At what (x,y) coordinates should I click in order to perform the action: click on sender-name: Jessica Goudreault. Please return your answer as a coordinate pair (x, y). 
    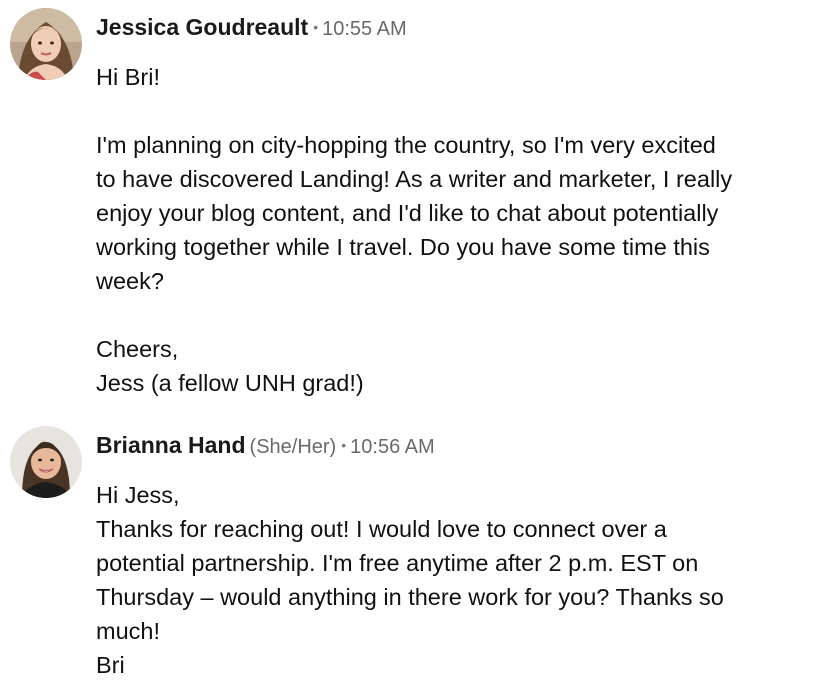
    Looking at the image, I should click on (202, 27).